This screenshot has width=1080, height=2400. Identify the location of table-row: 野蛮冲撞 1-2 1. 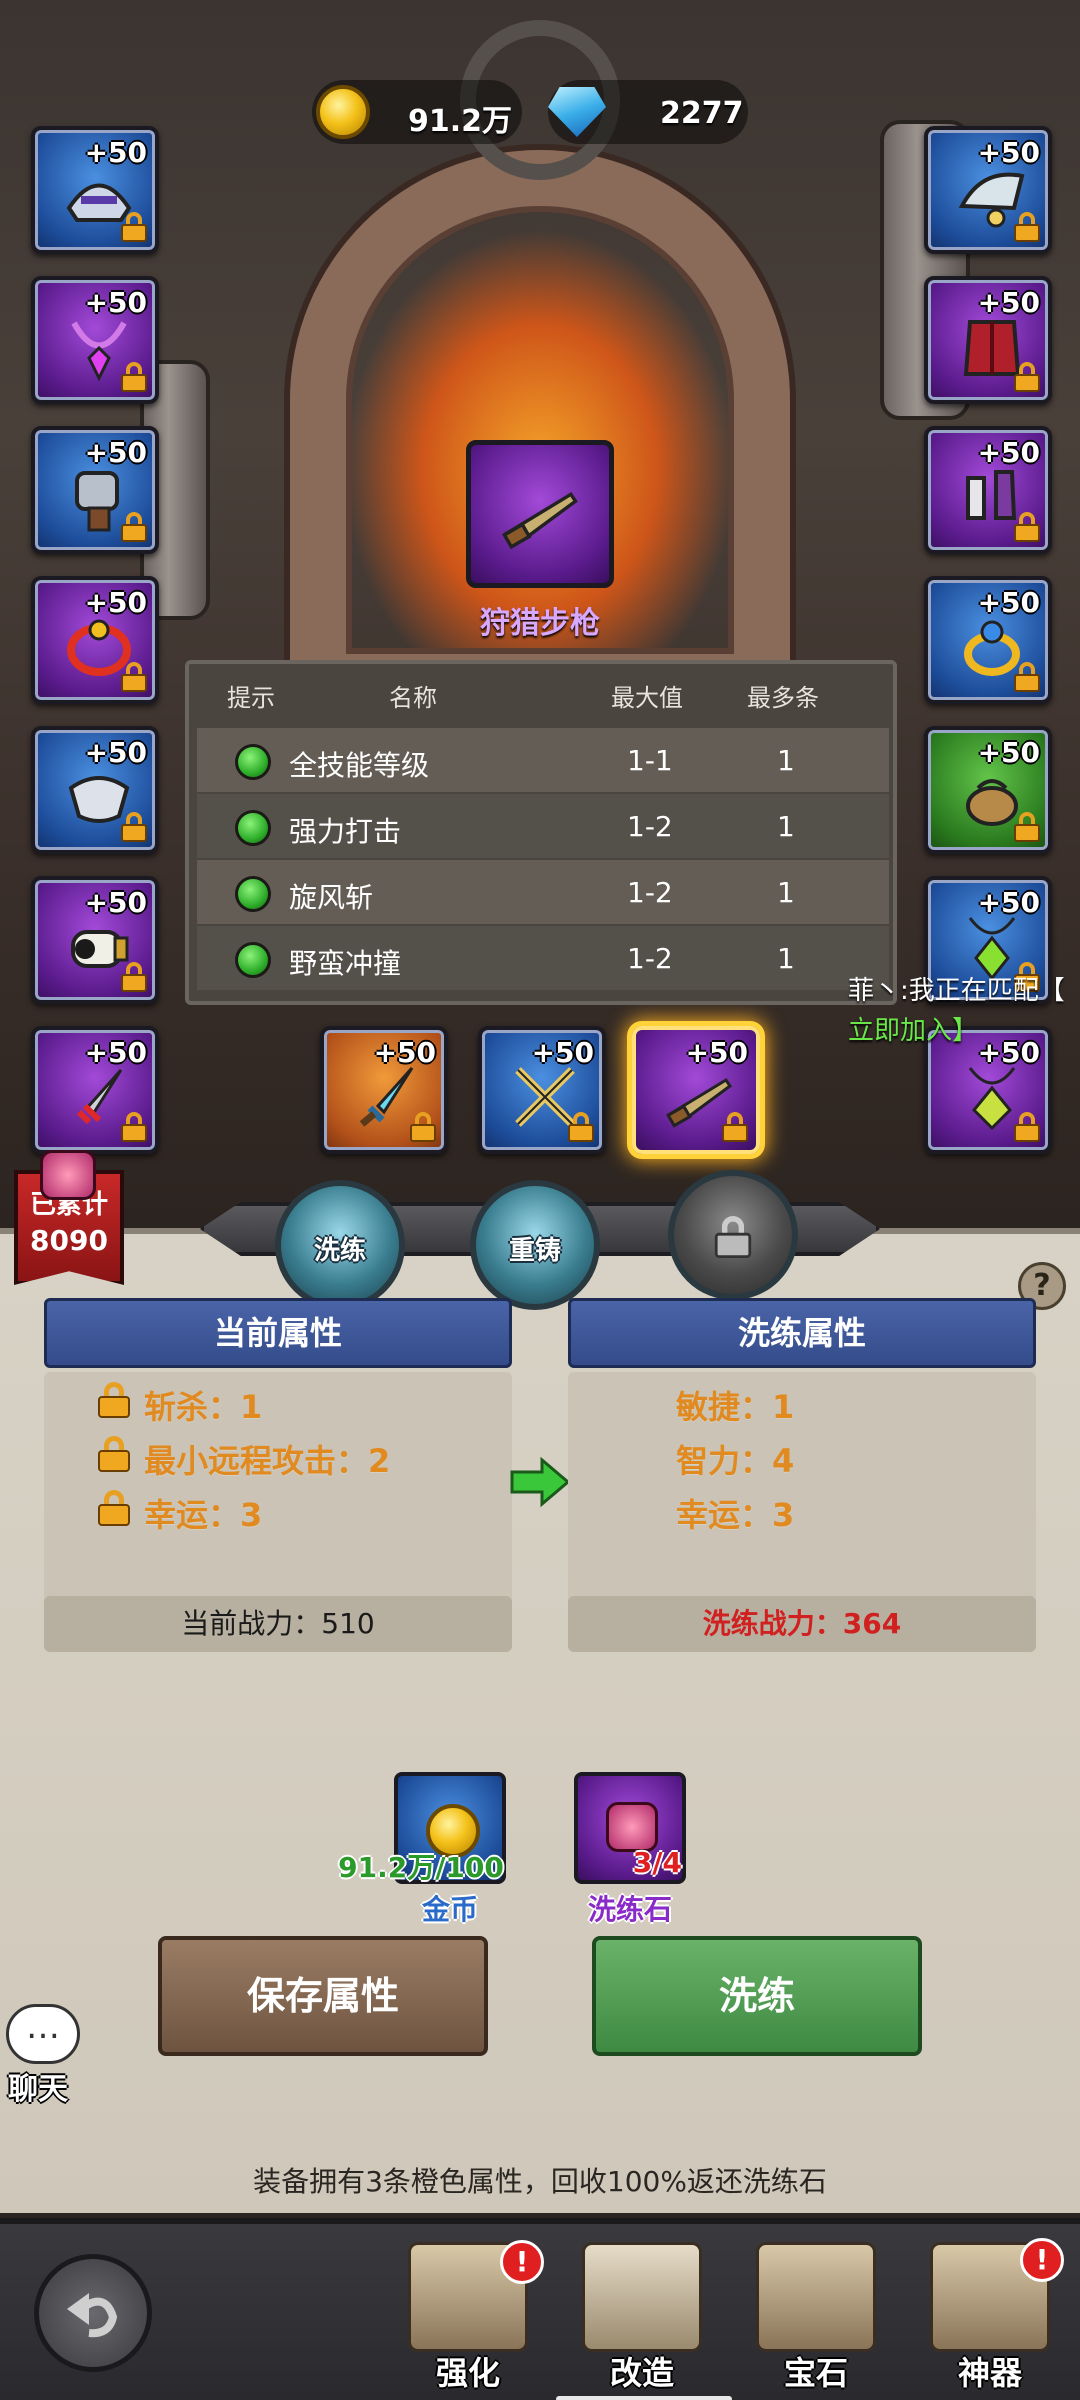
(543, 958).